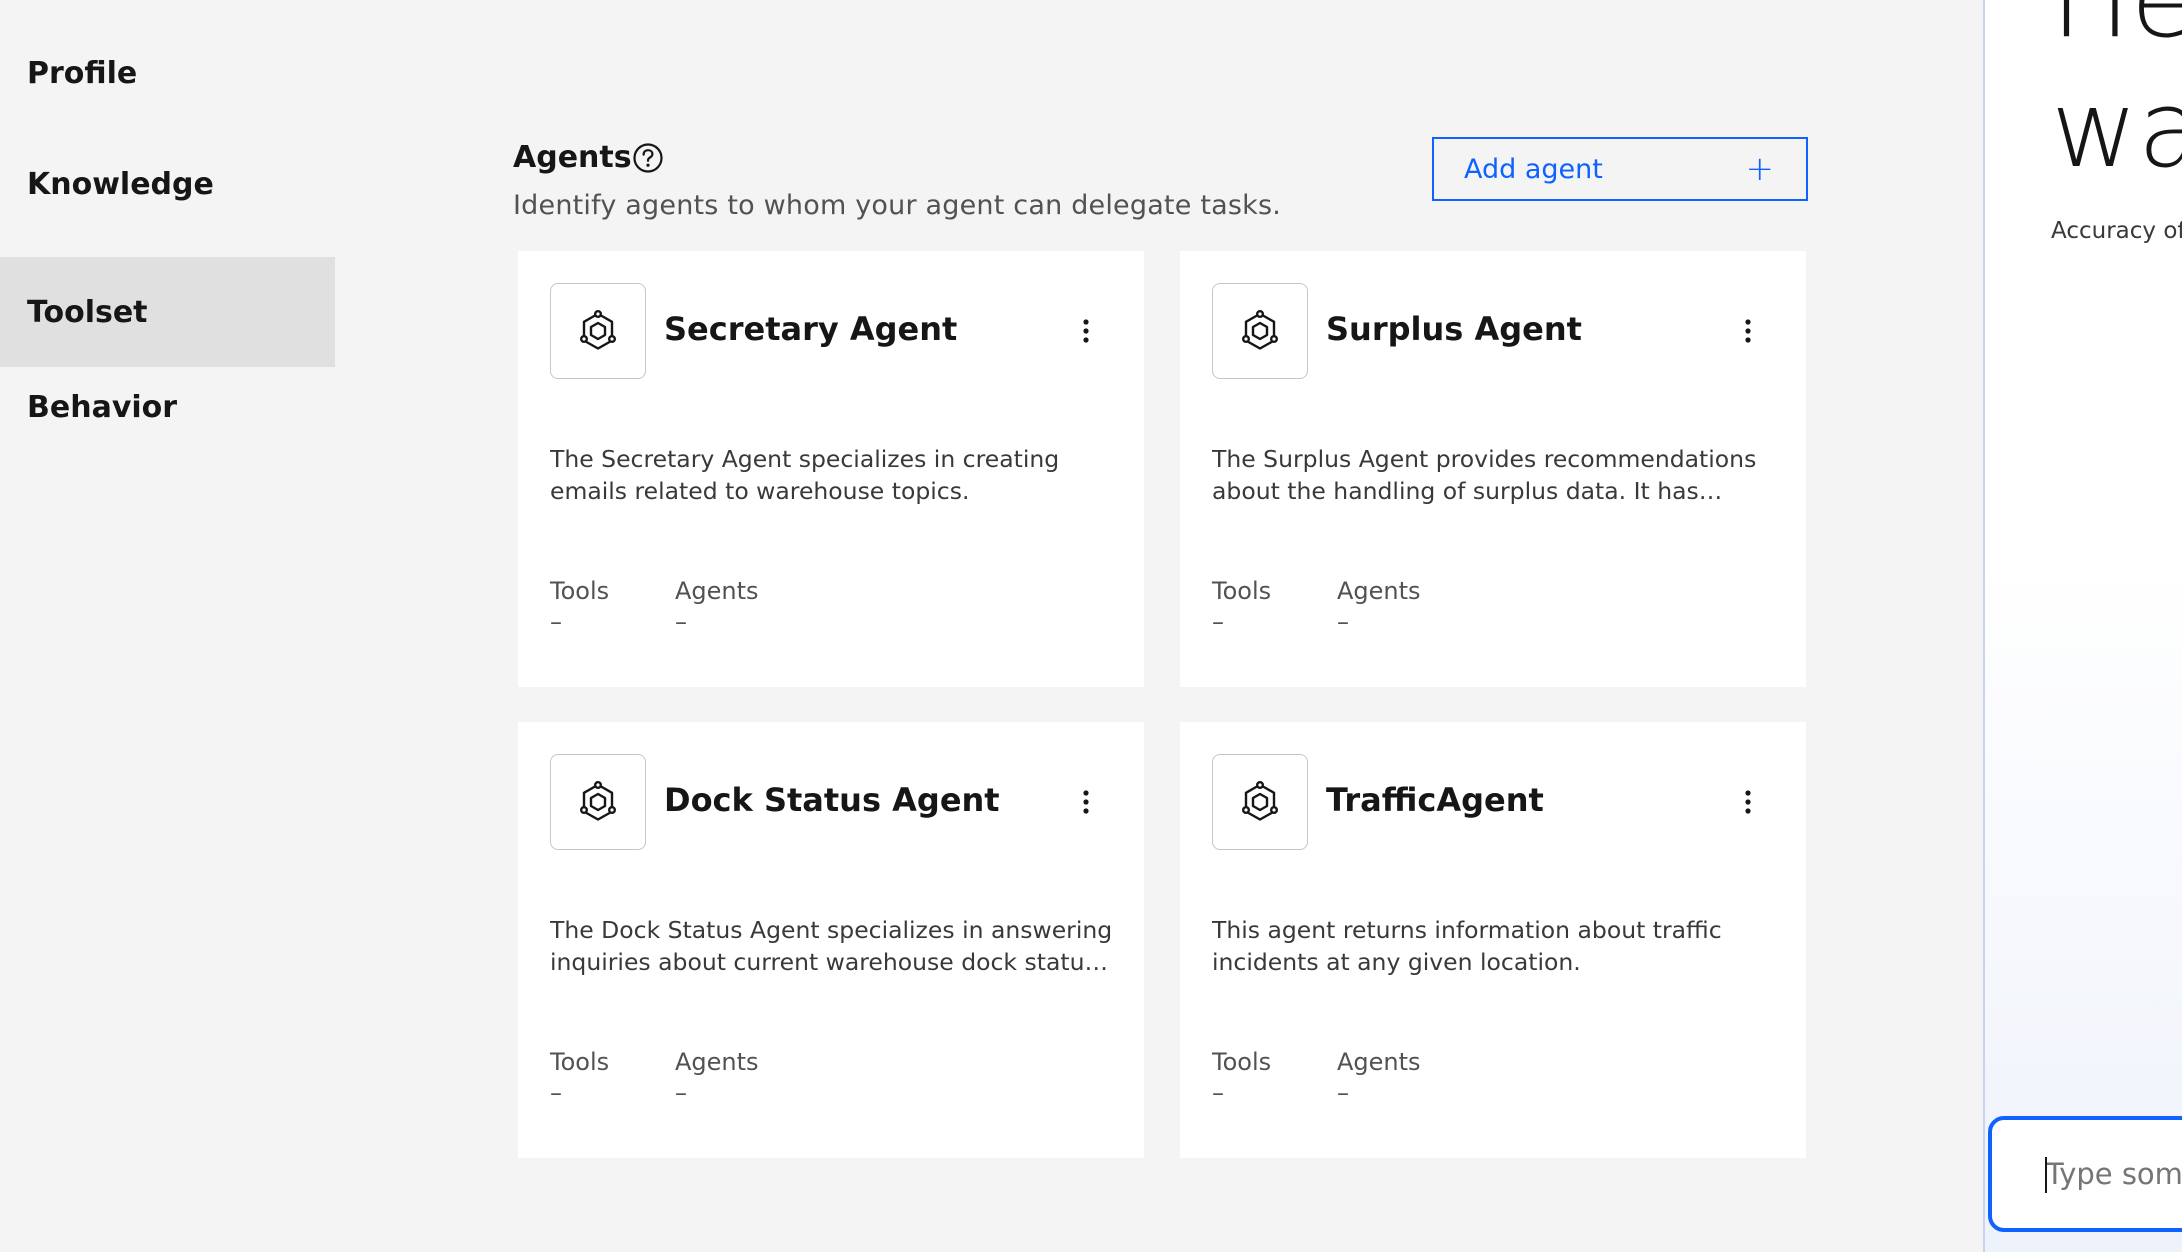 This screenshot has width=2182, height=1252. Describe the element at coordinates (2082, 626) in the screenshot. I see `chat-preview-panel: He wa Accuracy of` at that location.